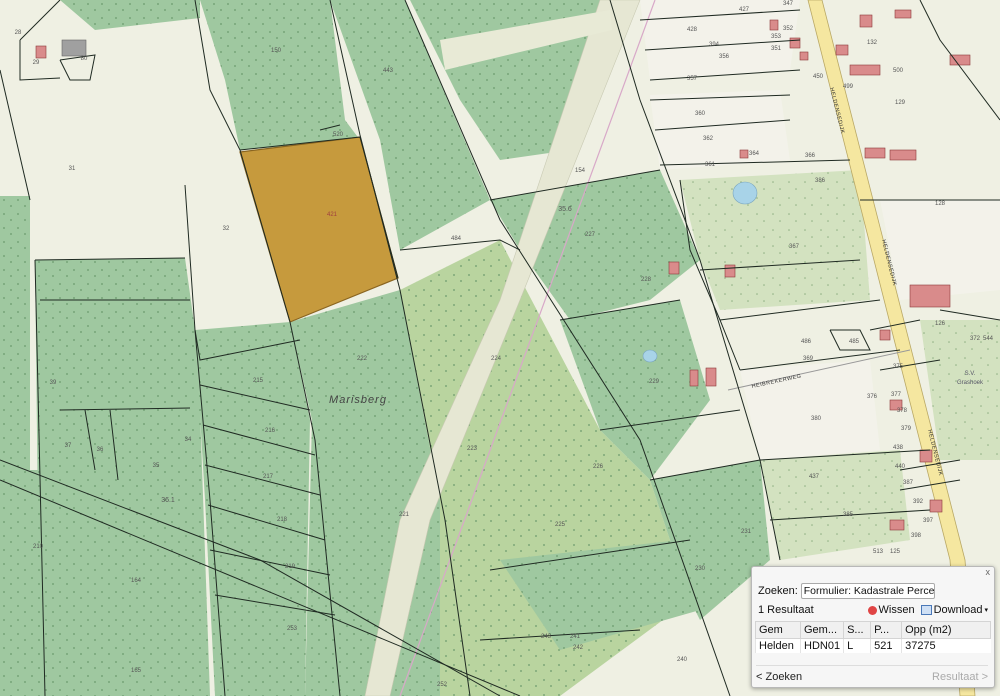  Describe the element at coordinates (946, 645) in the screenshot. I see `table-cell: 37275` at that location.